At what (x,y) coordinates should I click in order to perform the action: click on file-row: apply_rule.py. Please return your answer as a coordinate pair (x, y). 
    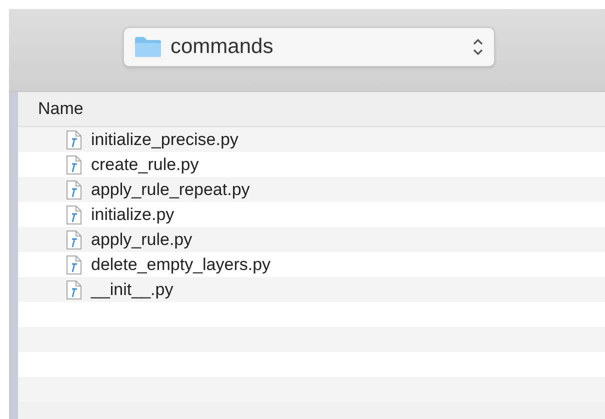
    Looking at the image, I should click on (311, 239).